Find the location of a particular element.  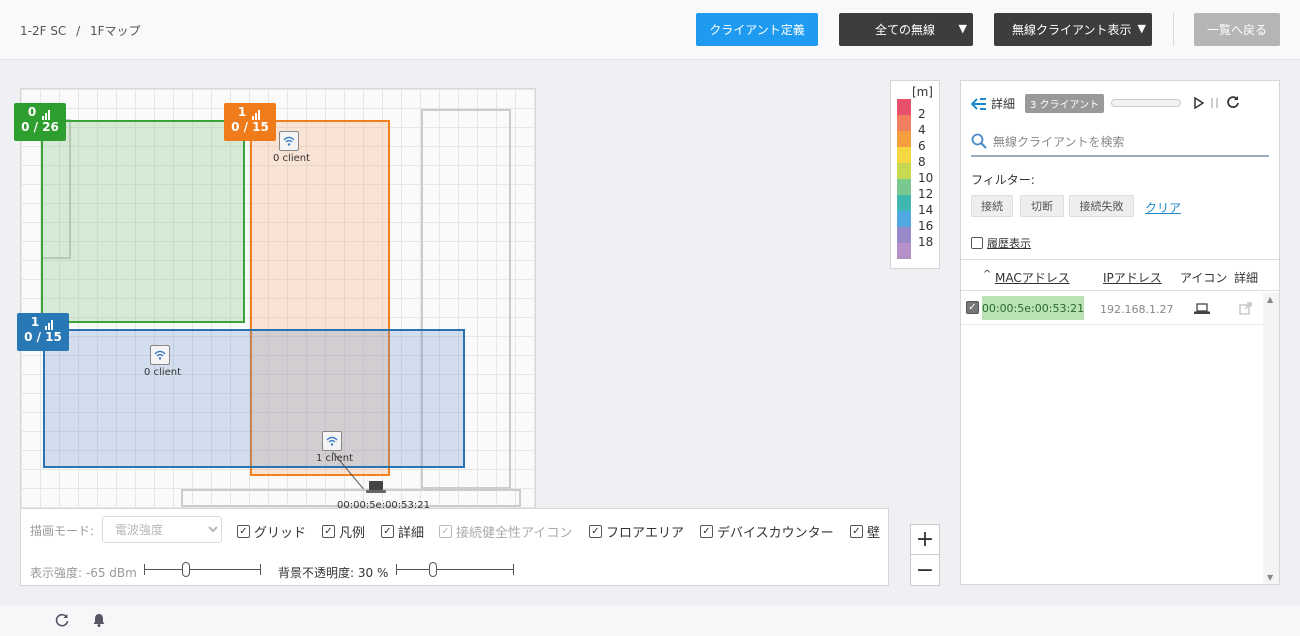

draw-mode-label: 描画モード: is located at coordinates (62, 531).